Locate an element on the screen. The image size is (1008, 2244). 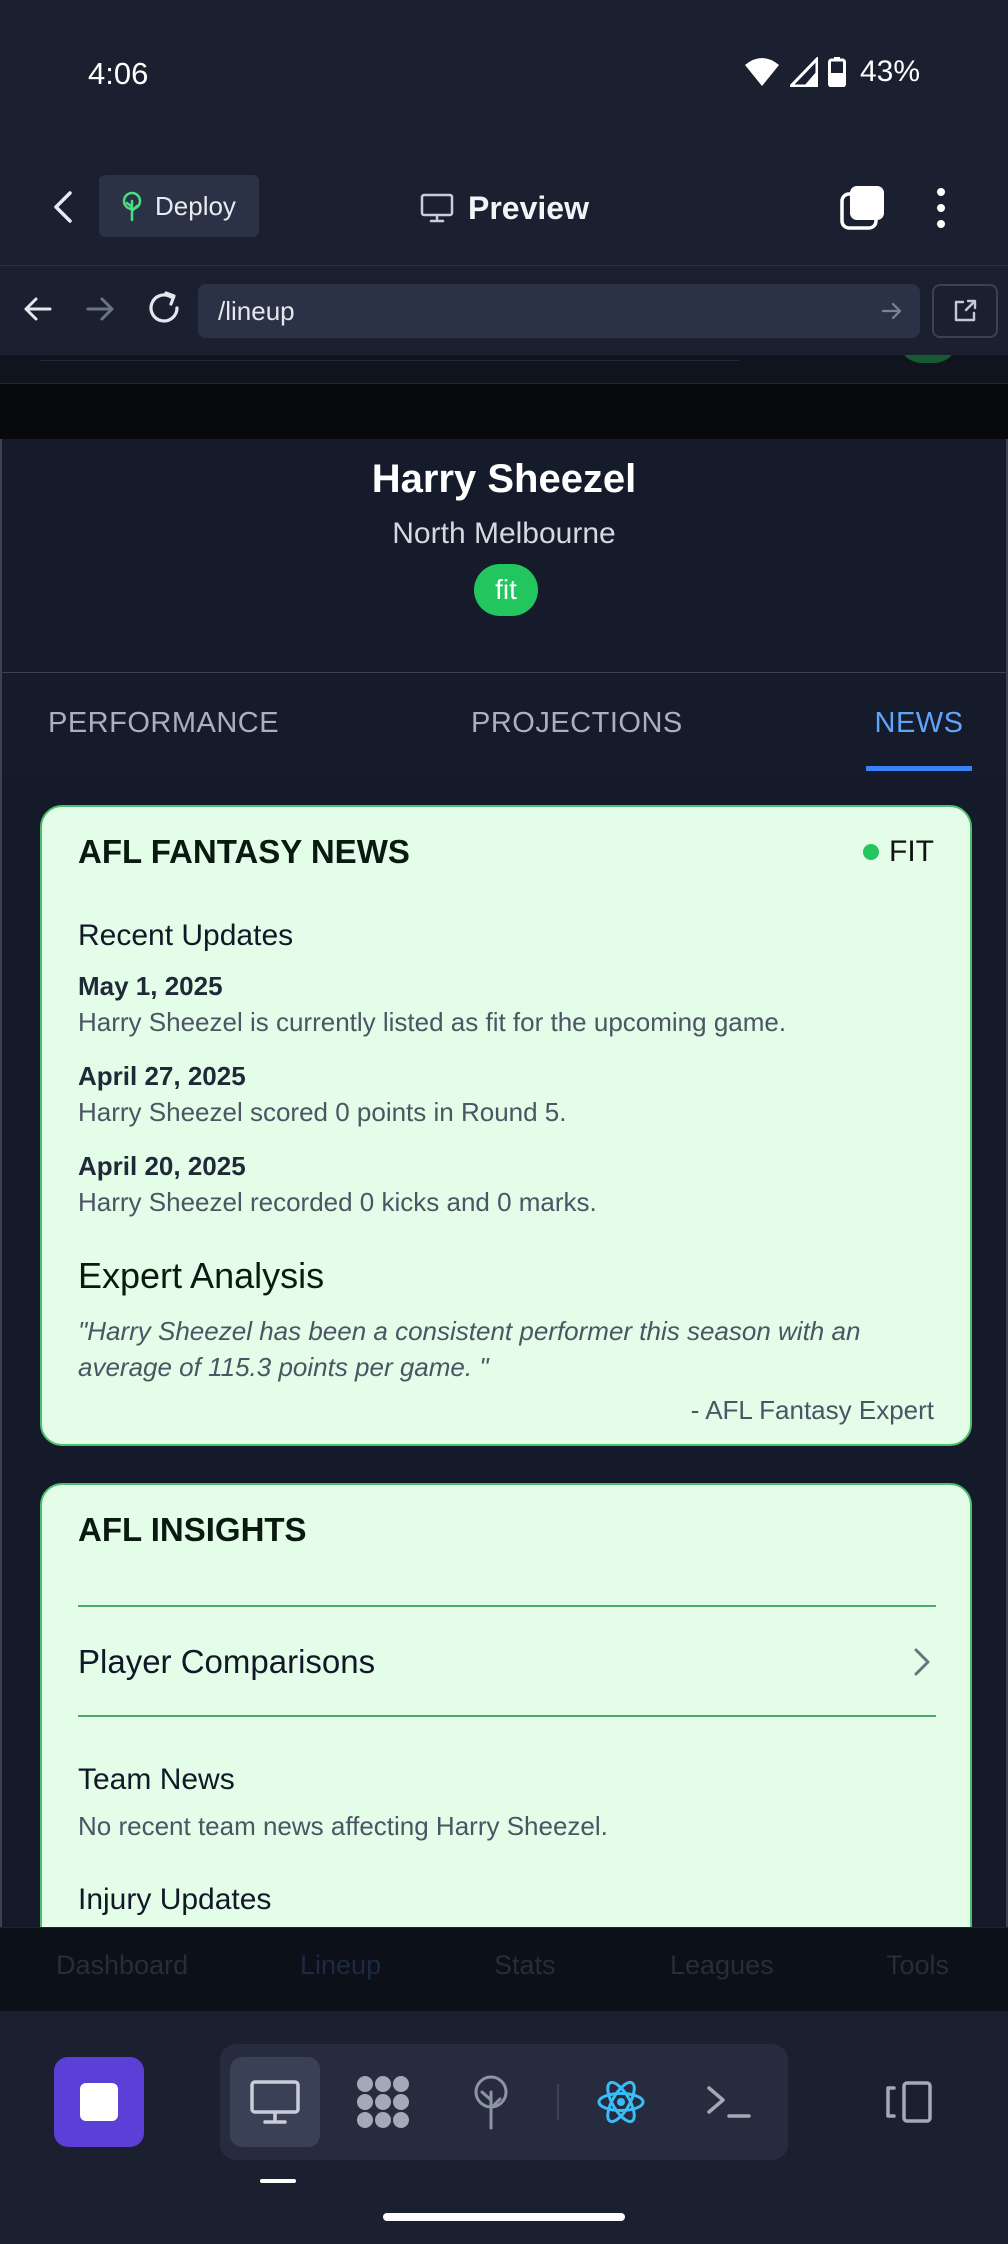
workspace-tool-button is located at coordinates (383, 2102).